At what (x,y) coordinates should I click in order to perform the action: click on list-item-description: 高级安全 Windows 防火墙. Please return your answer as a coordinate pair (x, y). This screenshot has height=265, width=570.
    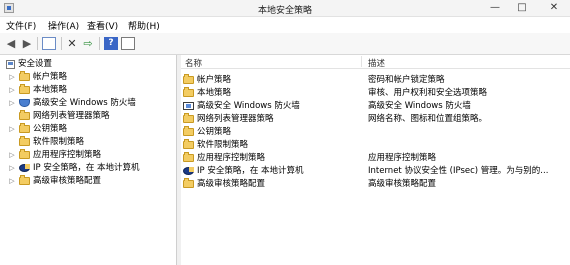
    Looking at the image, I should click on (419, 106).